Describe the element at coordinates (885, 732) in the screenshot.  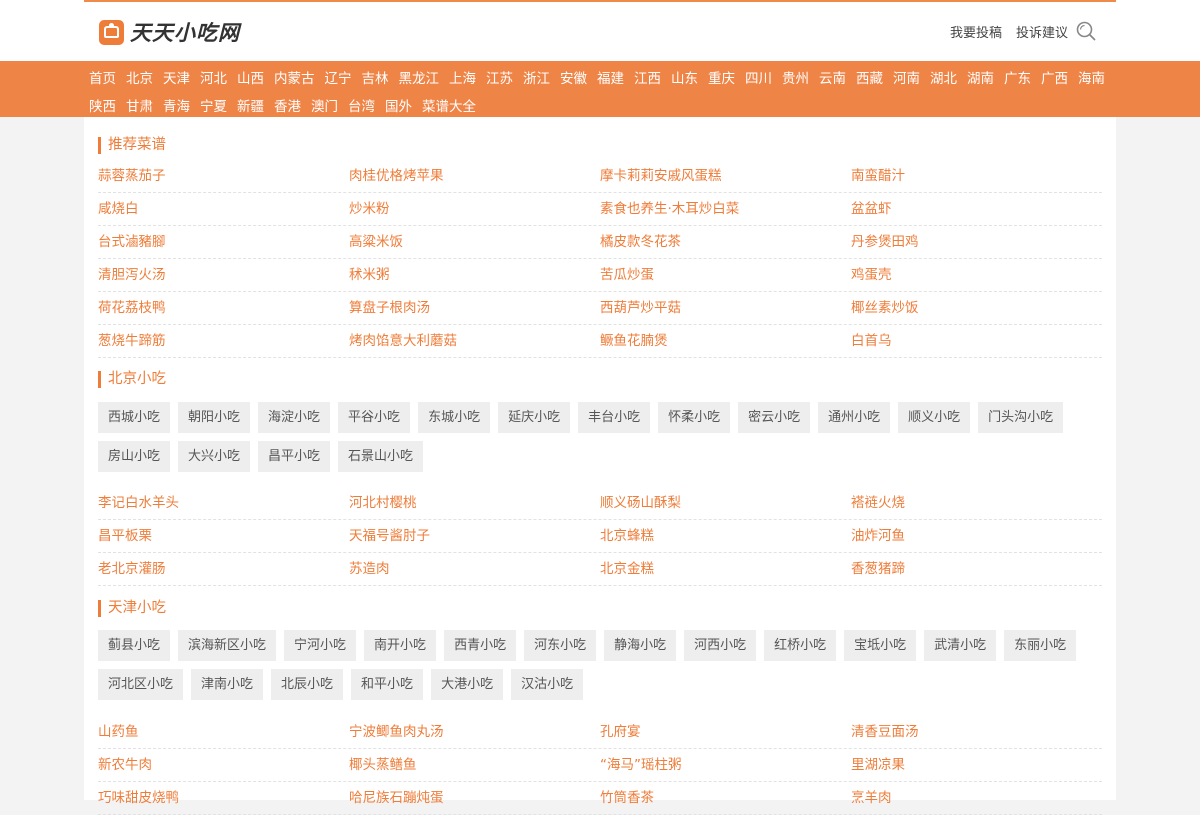
I see `recipe-link: 清香豆面汤` at that location.